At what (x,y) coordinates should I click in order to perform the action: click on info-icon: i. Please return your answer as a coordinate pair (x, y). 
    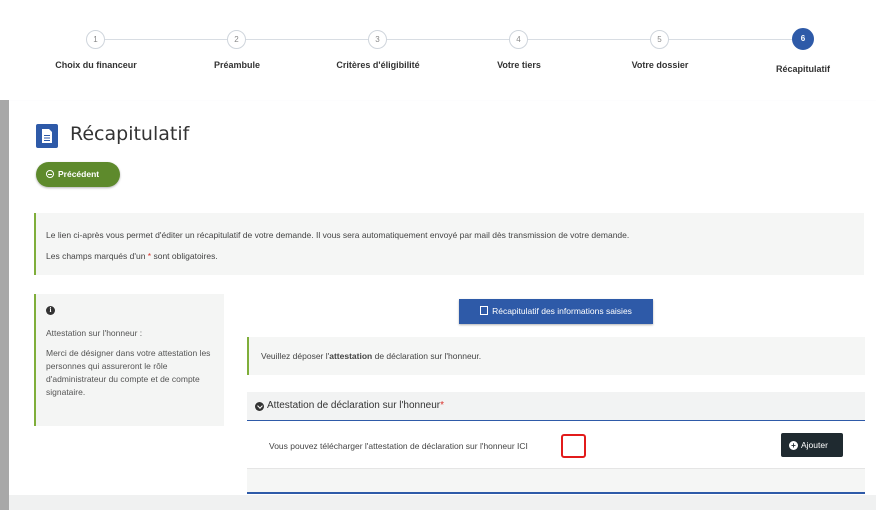
    Looking at the image, I should click on (50, 310).